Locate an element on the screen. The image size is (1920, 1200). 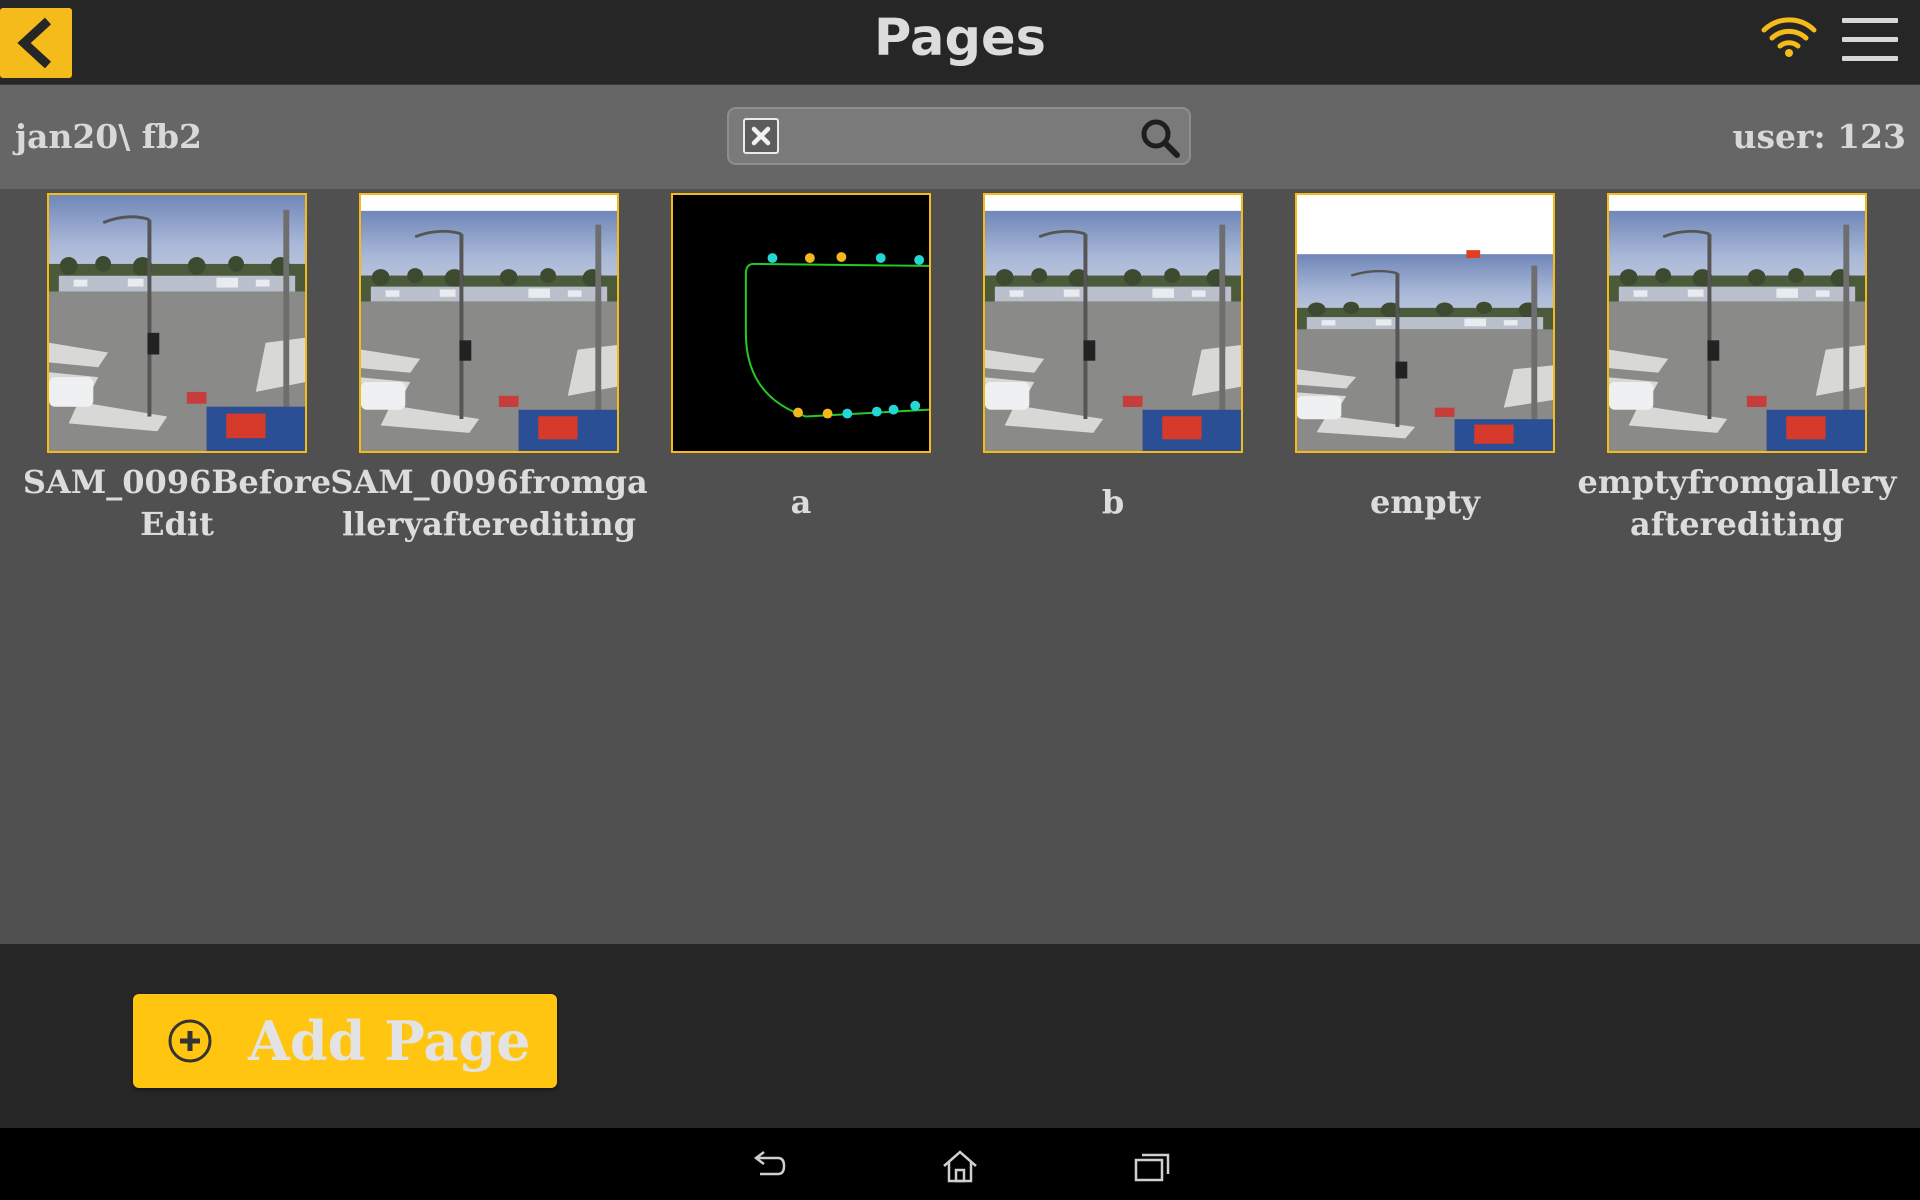
back-button is located at coordinates (36, 43).